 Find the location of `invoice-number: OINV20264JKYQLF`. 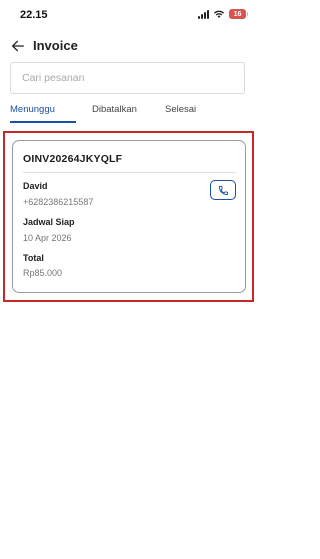

invoice-number: OINV20264JKYQLF is located at coordinates (73, 159).